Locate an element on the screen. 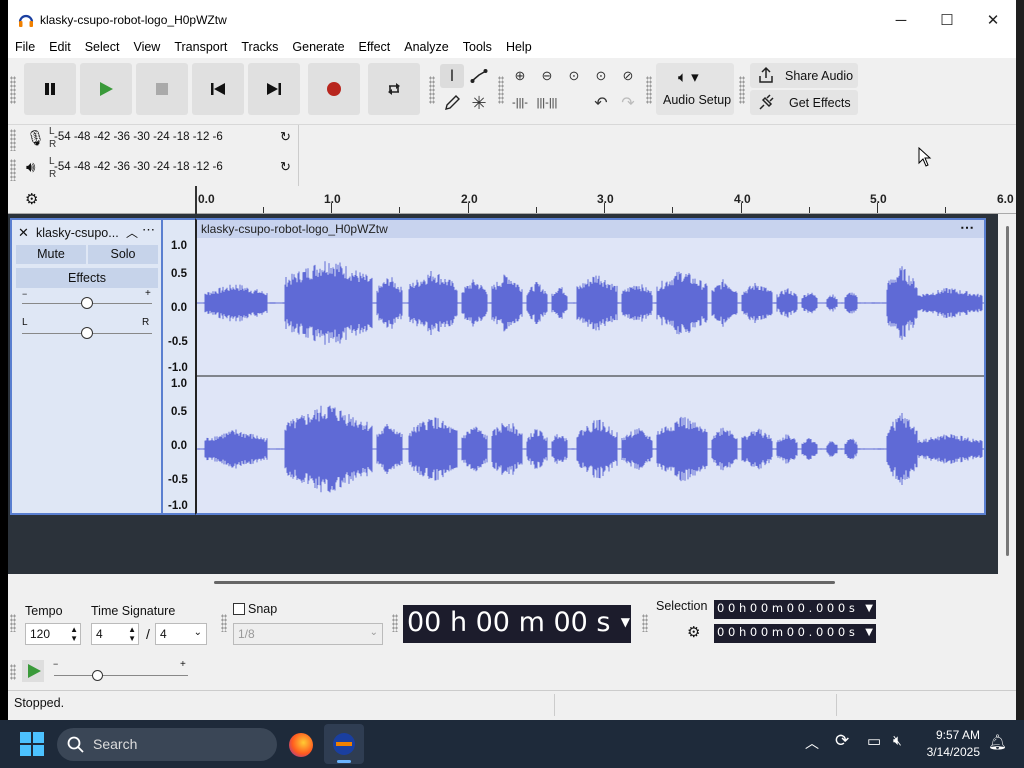 The height and width of the screenshot is (768, 1024). envelope-tool-button is located at coordinates (479, 76).